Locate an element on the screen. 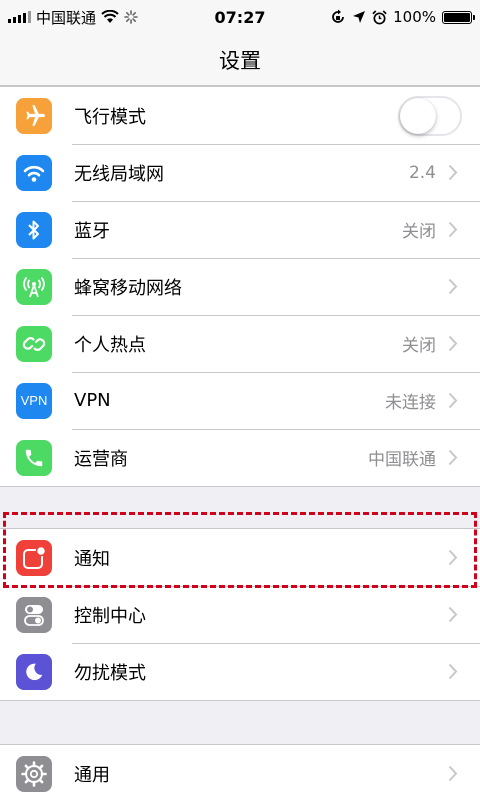  wifi-icon is located at coordinates (34, 172).